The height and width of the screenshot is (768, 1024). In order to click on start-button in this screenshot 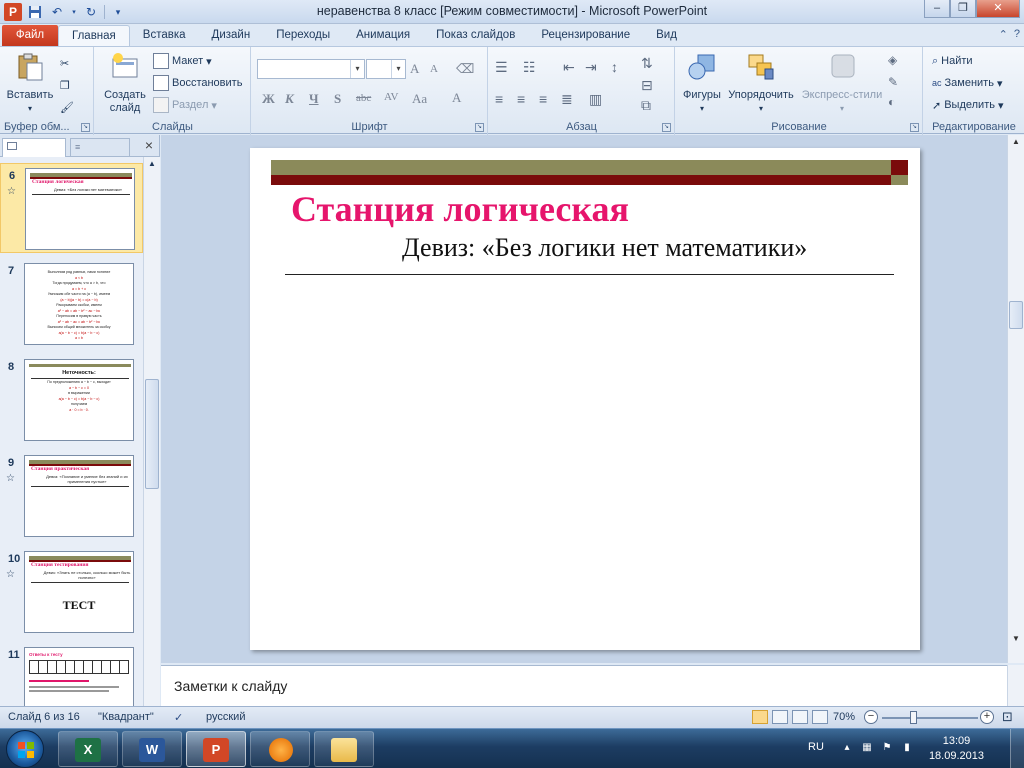, I will do `click(25, 749)`.